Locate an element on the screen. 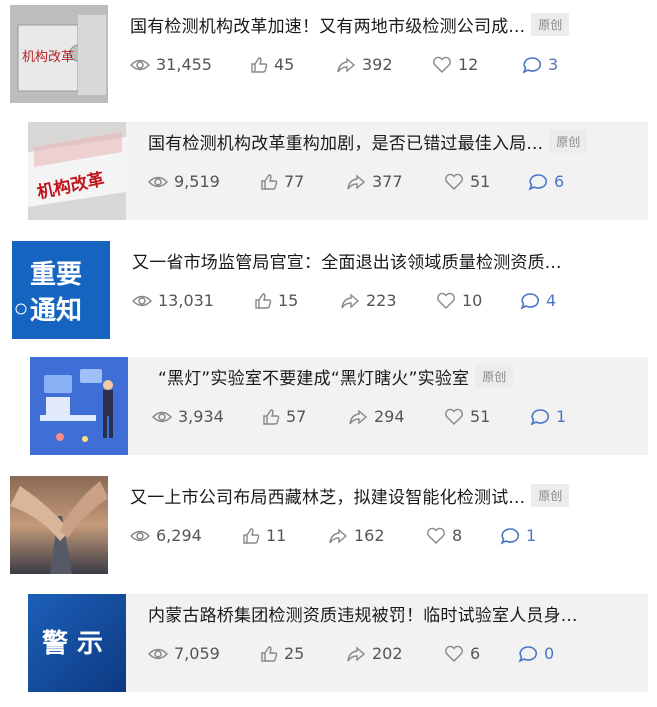  view-count: 3,934 is located at coordinates (188, 416).